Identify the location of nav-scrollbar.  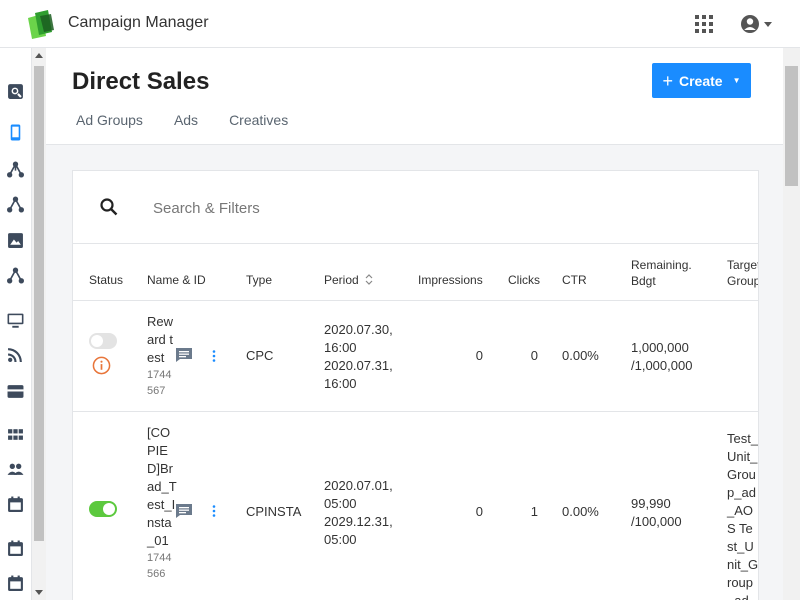
(39, 324).